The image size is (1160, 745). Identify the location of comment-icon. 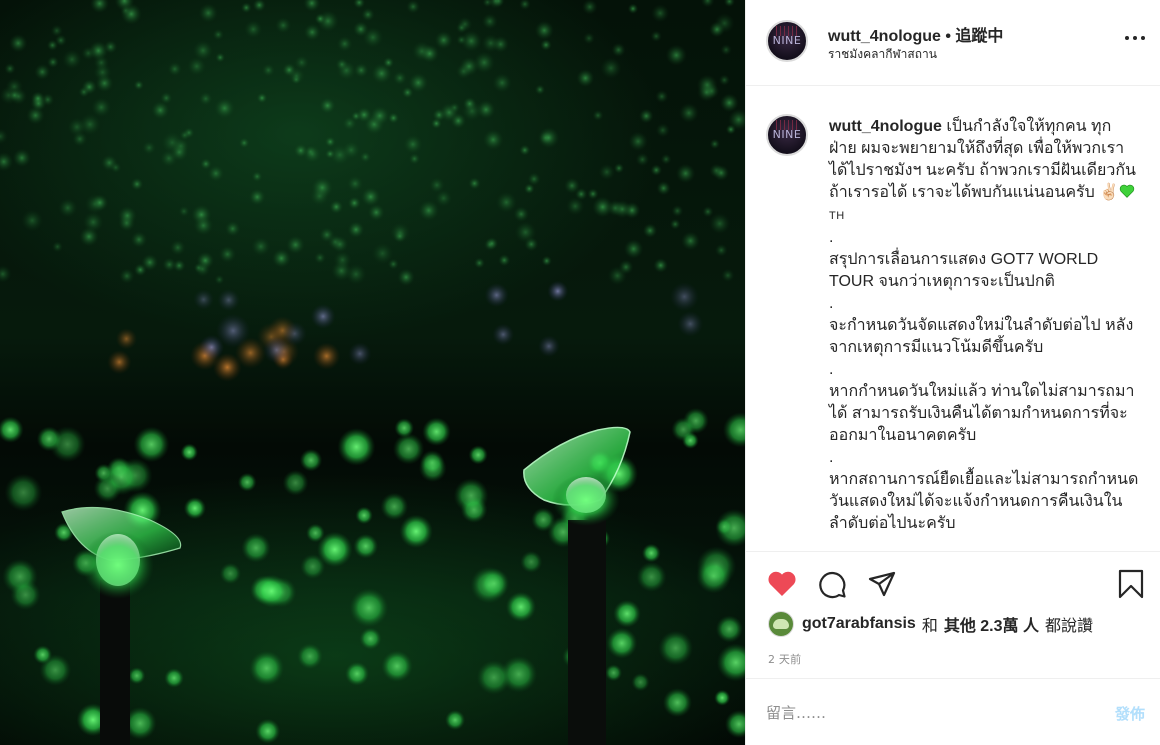
(832, 584).